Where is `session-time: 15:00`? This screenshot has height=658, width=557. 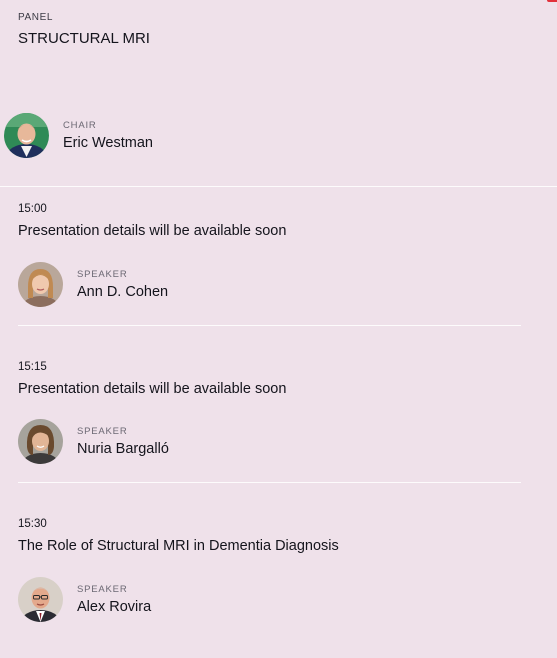
session-time: 15:00 is located at coordinates (32, 209).